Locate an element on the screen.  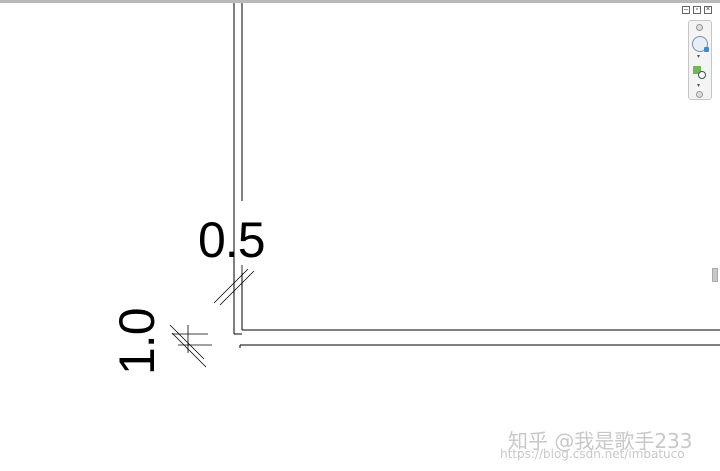
wheel-indicator-icon is located at coordinates (706, 49).